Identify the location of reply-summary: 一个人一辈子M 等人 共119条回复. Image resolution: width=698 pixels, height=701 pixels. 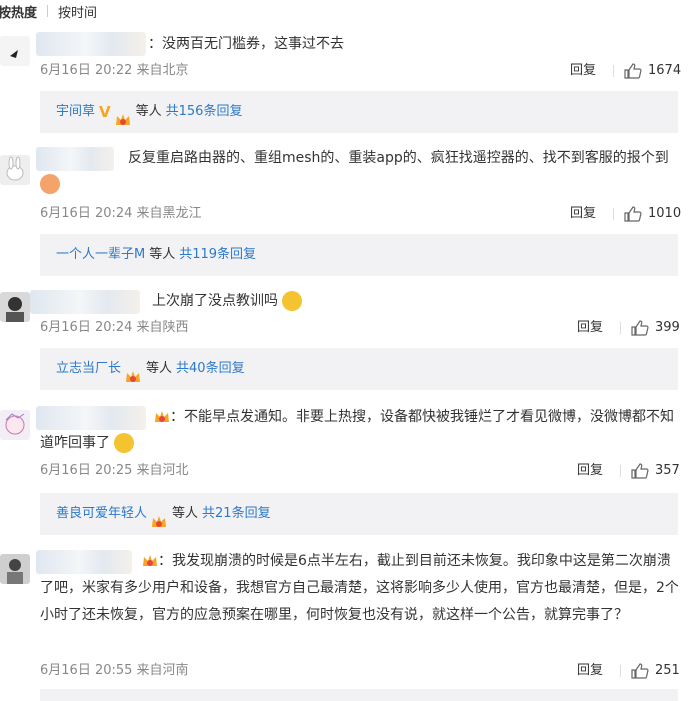
(359, 255).